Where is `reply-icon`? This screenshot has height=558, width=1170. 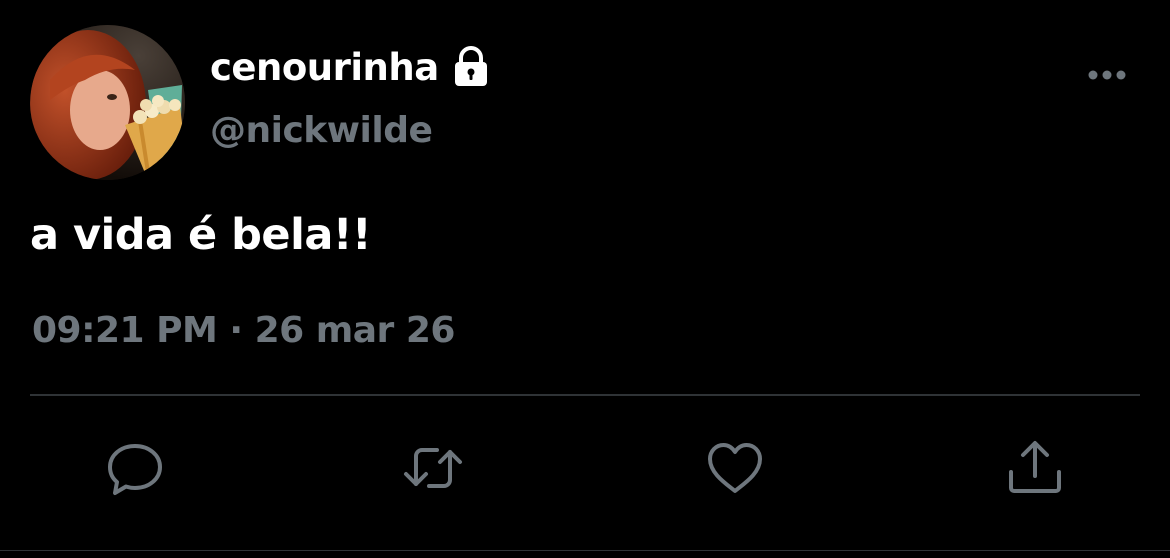 reply-icon is located at coordinates (135, 469).